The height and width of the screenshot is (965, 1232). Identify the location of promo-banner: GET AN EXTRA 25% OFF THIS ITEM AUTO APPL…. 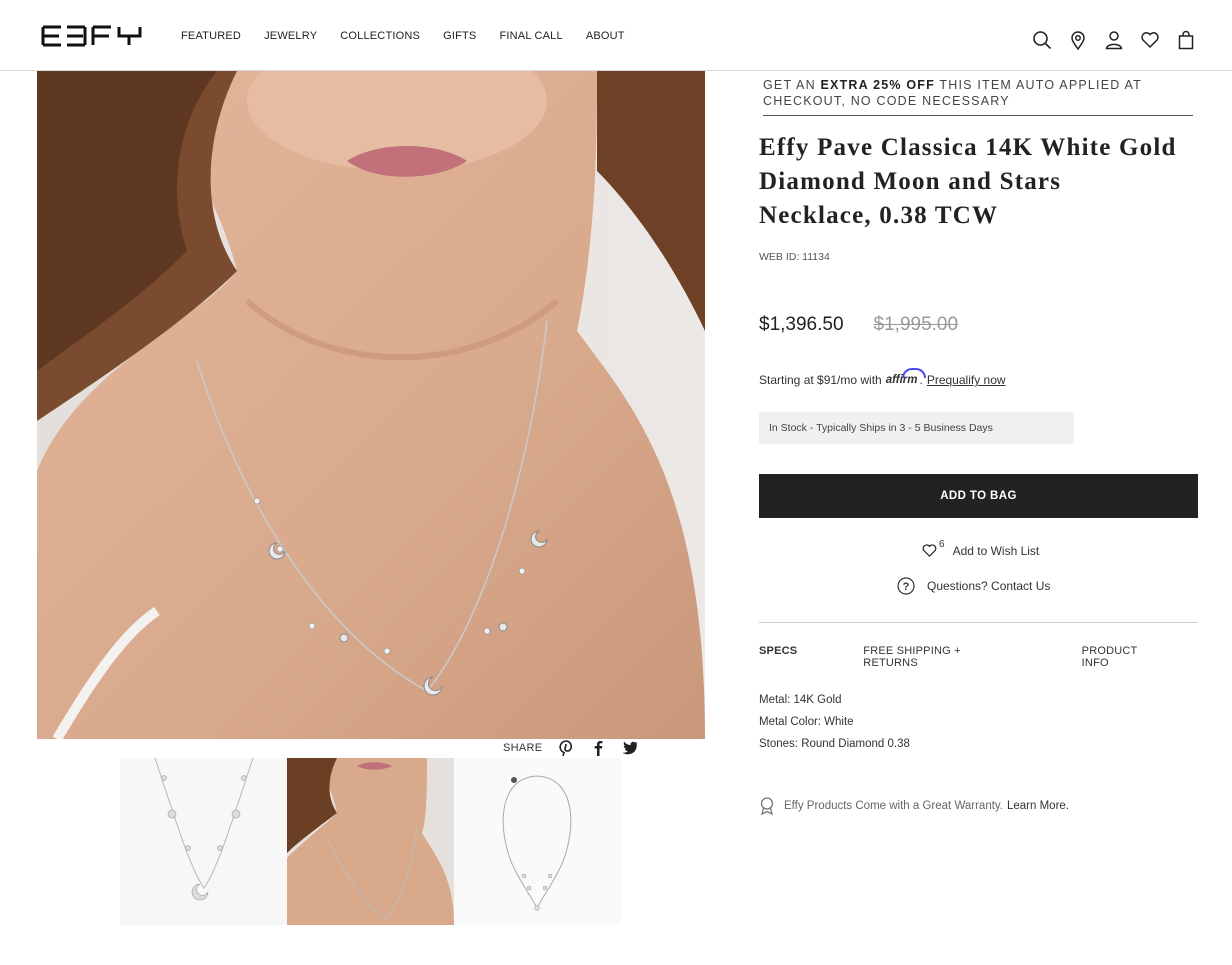
(978, 93).